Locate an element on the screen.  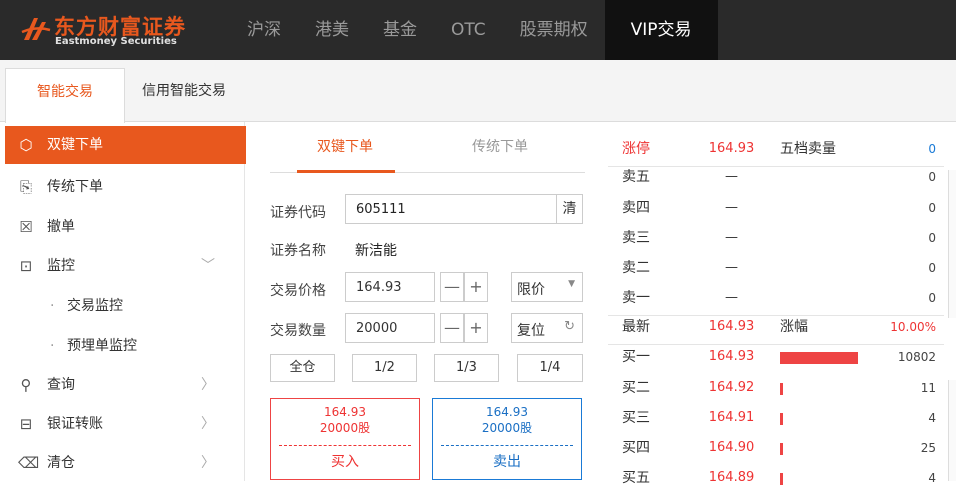
sidebar-item-traditional-order: ⎘ 传统下单 is located at coordinates (125, 187).